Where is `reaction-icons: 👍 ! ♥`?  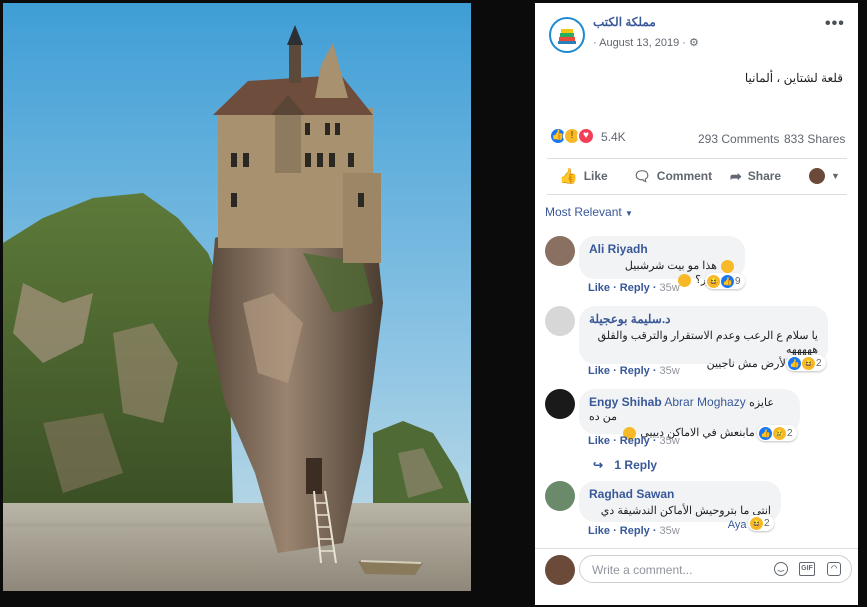 reaction-icons: 👍 ! ♥ is located at coordinates (574, 136).